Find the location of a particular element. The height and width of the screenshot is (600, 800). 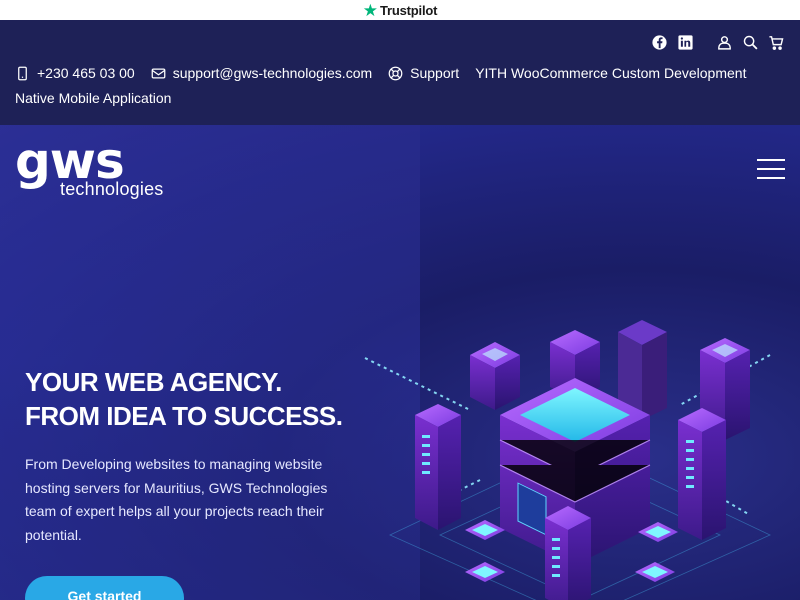

envelope-icon is located at coordinates (158, 73).